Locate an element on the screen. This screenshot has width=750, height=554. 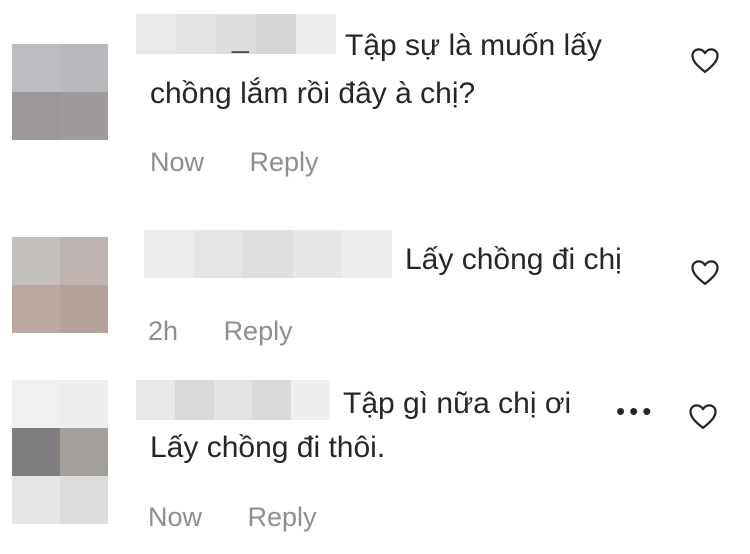
more-options-icon: ••• is located at coordinates (635, 411).